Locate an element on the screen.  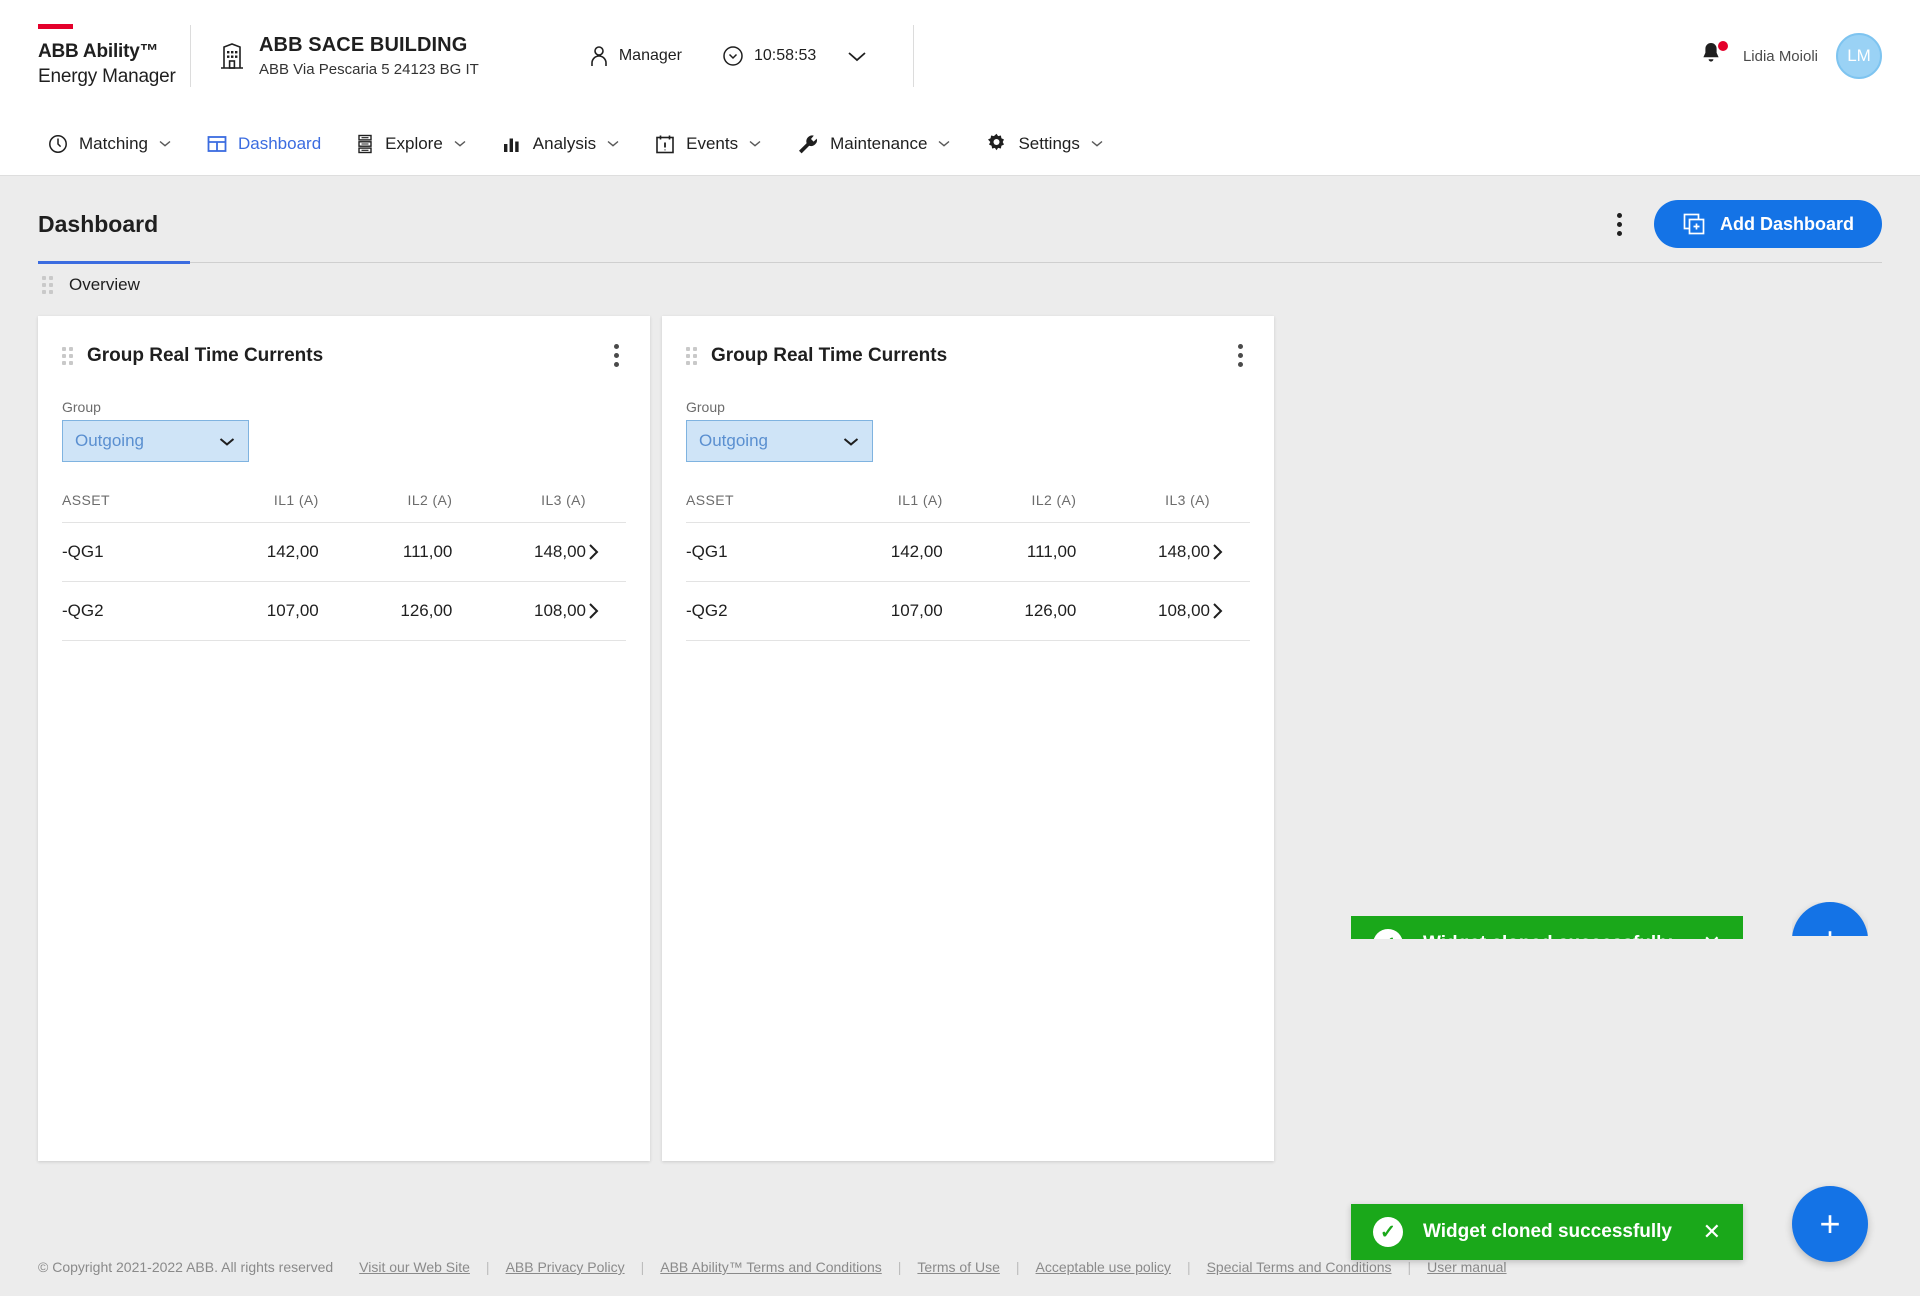
nav-item-explore: Explore is located at coordinates (411, 143).